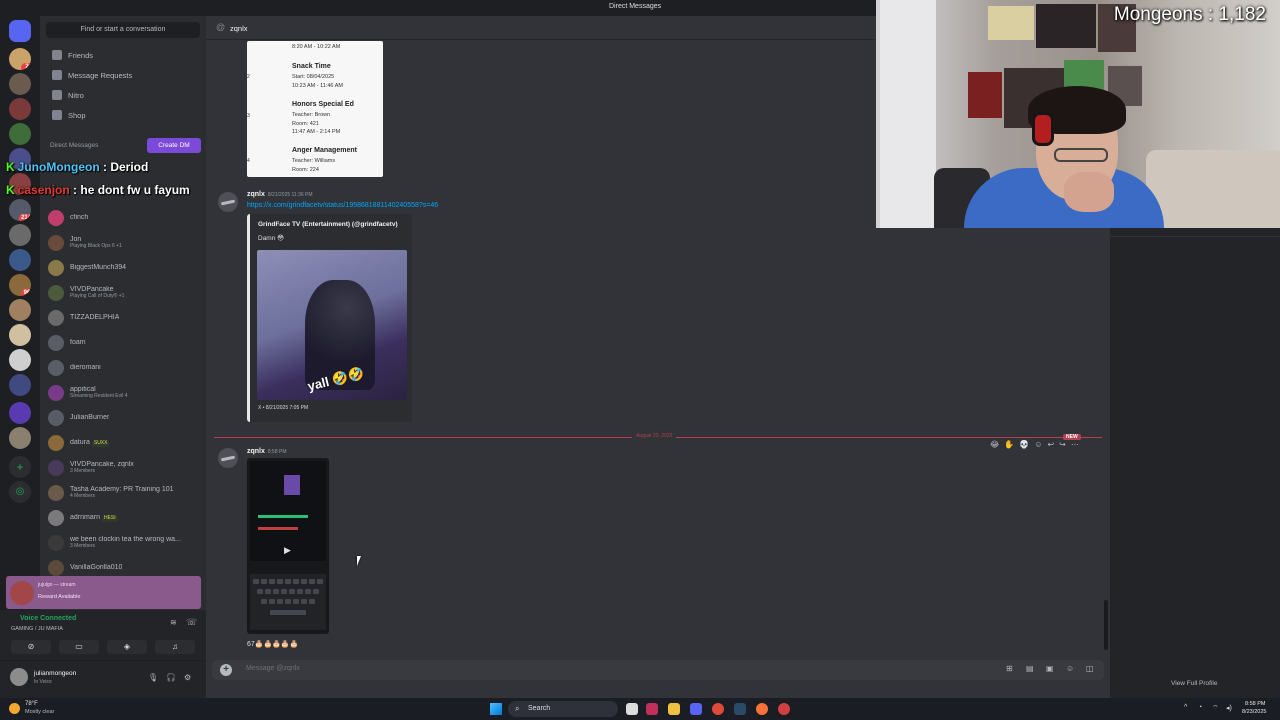 This screenshot has height=720, width=1280. Describe the element at coordinates (1062, 444) in the screenshot. I see `forward-icon: ↪` at that location.